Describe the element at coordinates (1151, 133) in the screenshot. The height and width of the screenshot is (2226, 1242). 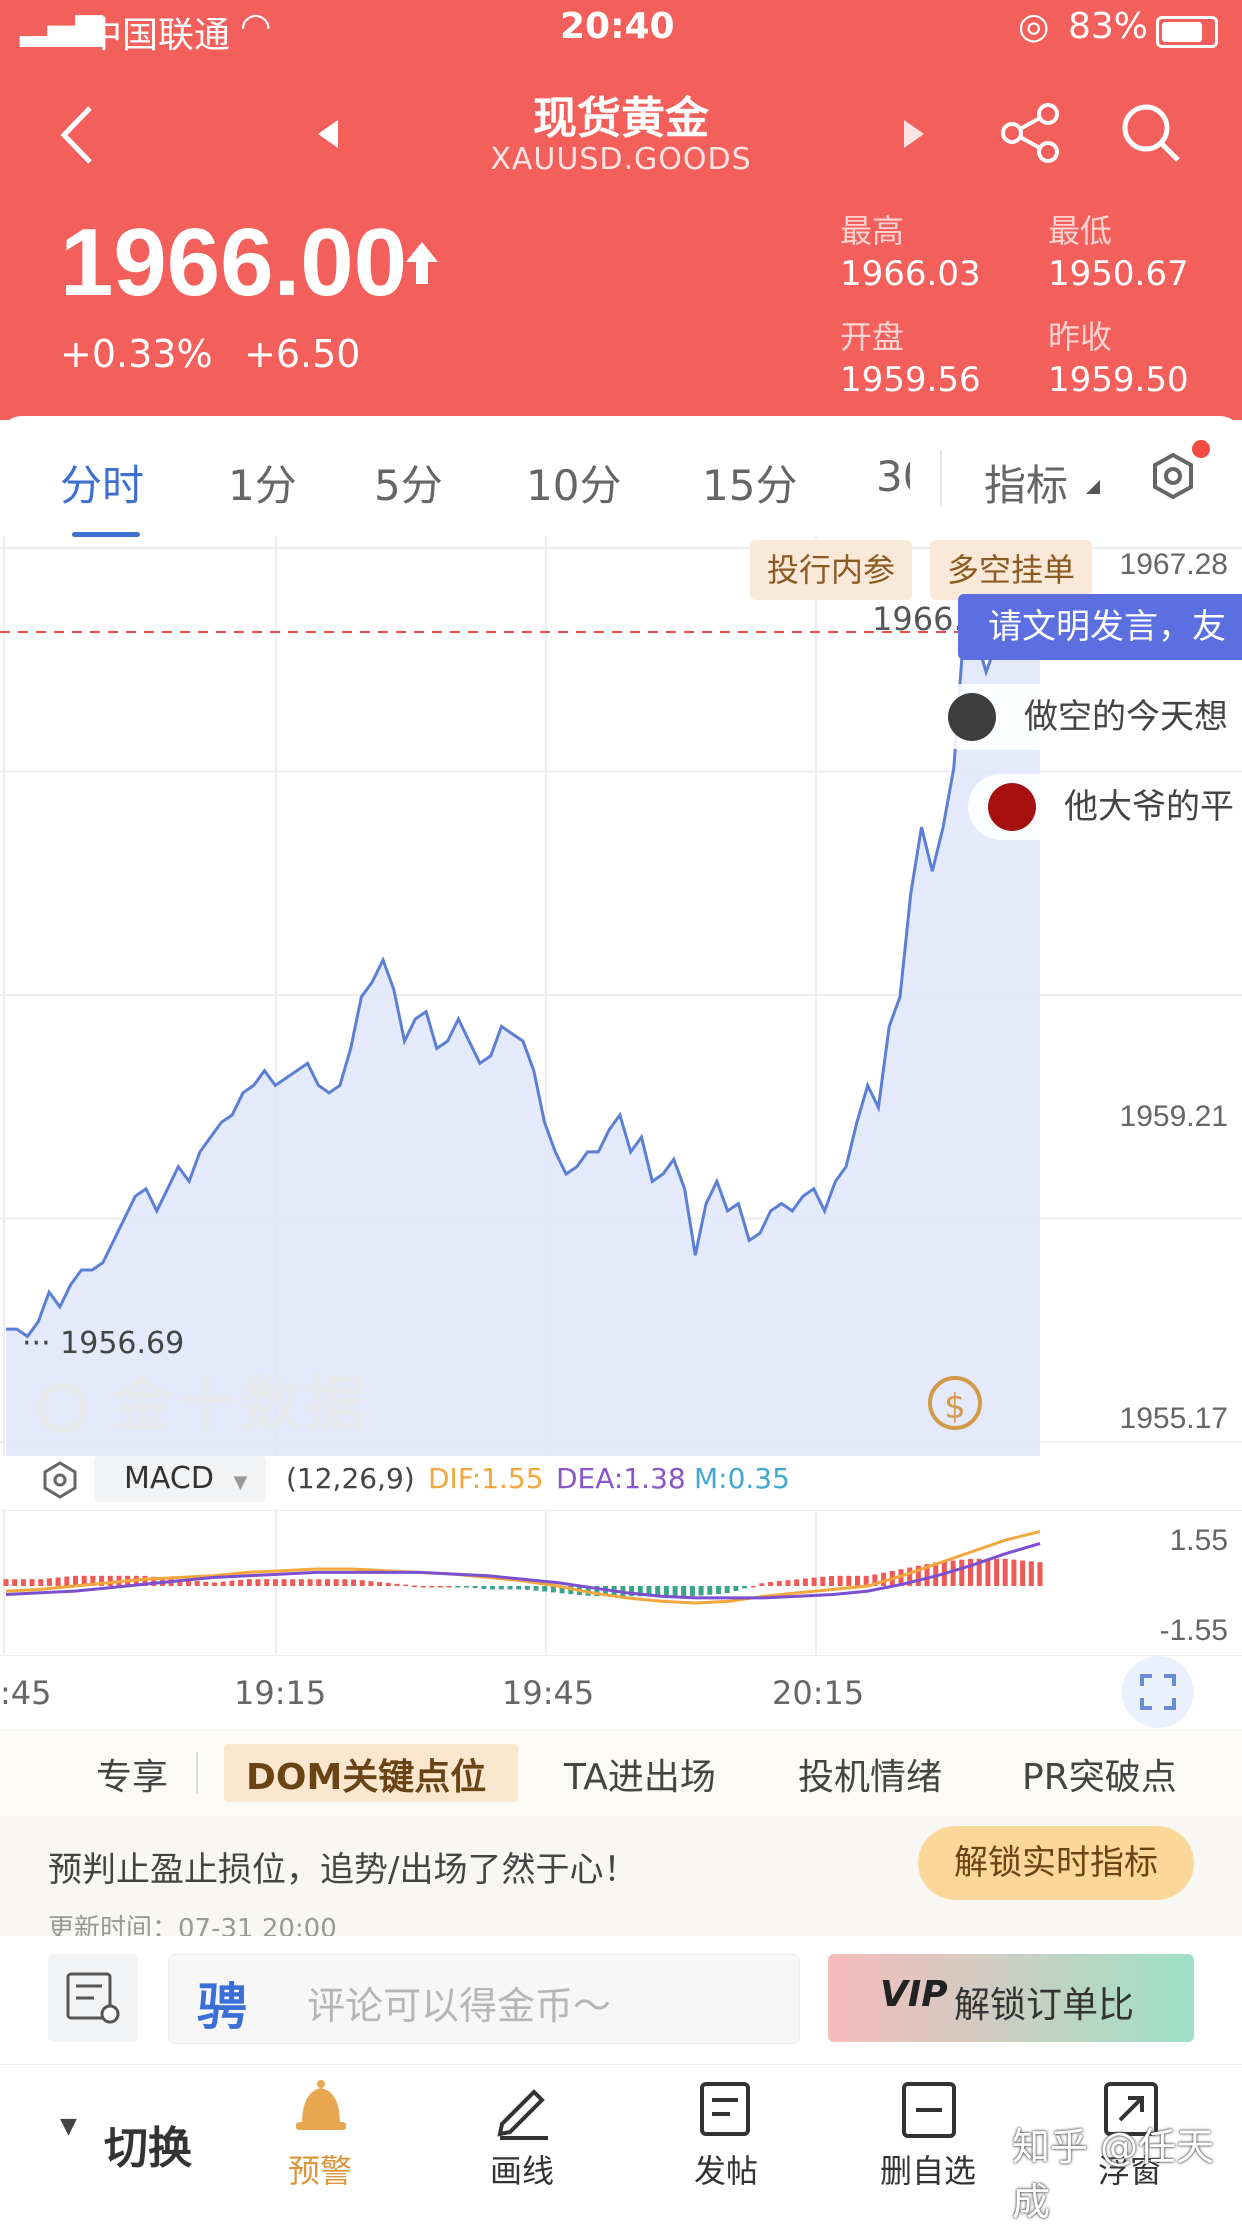
I see `search-icon` at that location.